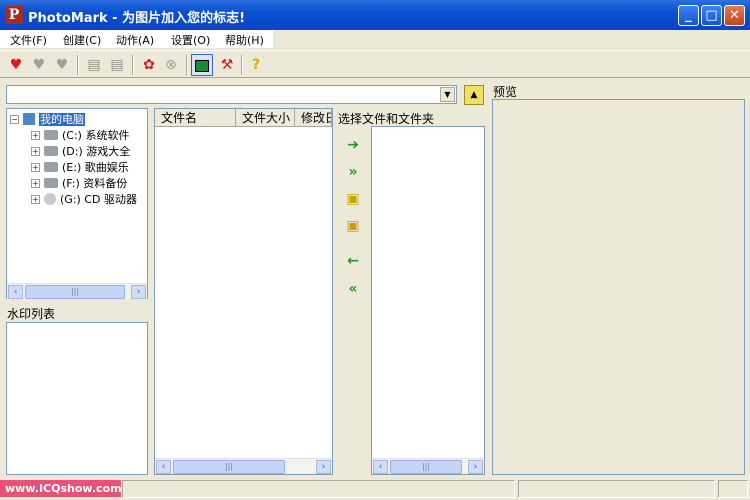  Describe the element at coordinates (447, 94) in the screenshot. I see `chevron-down-icon: ▼` at that location.